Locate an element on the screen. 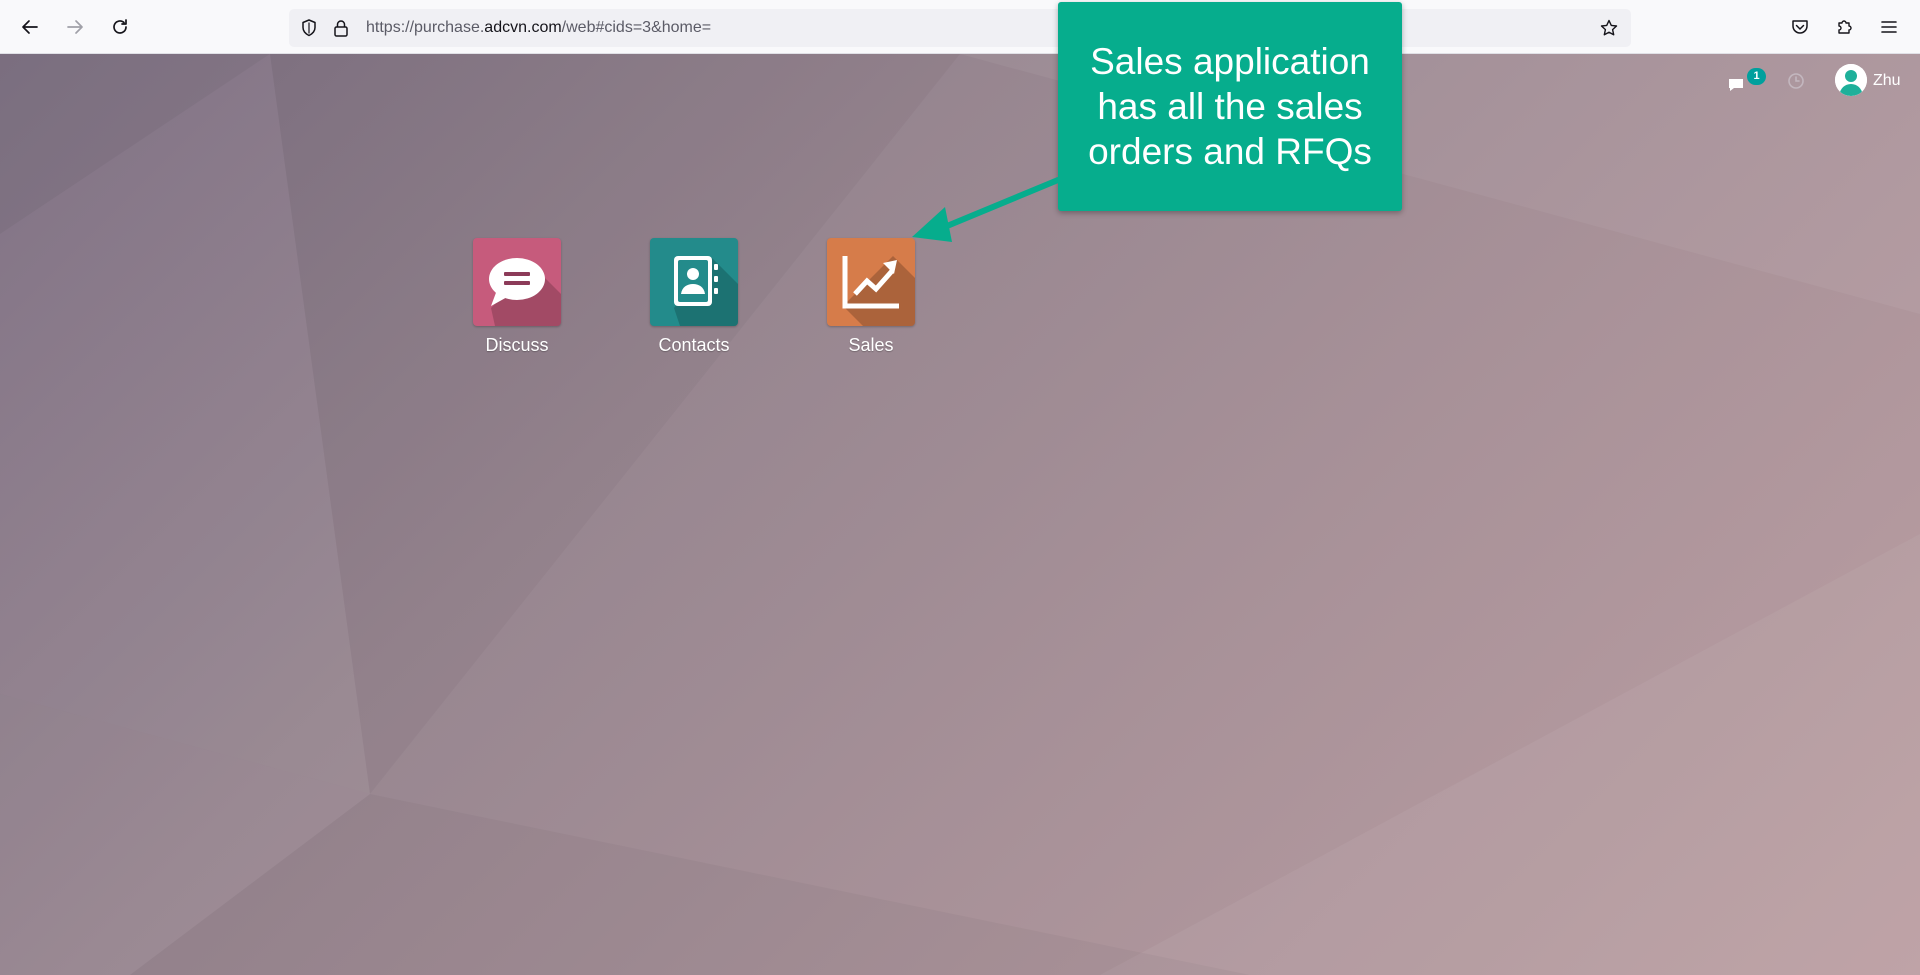 This screenshot has width=1920, height=975. back-button is located at coordinates (30, 27).